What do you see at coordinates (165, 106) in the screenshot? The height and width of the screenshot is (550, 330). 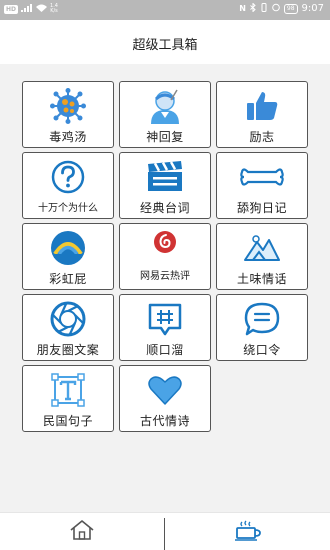 I see `person-reply-icon` at bounding box center [165, 106].